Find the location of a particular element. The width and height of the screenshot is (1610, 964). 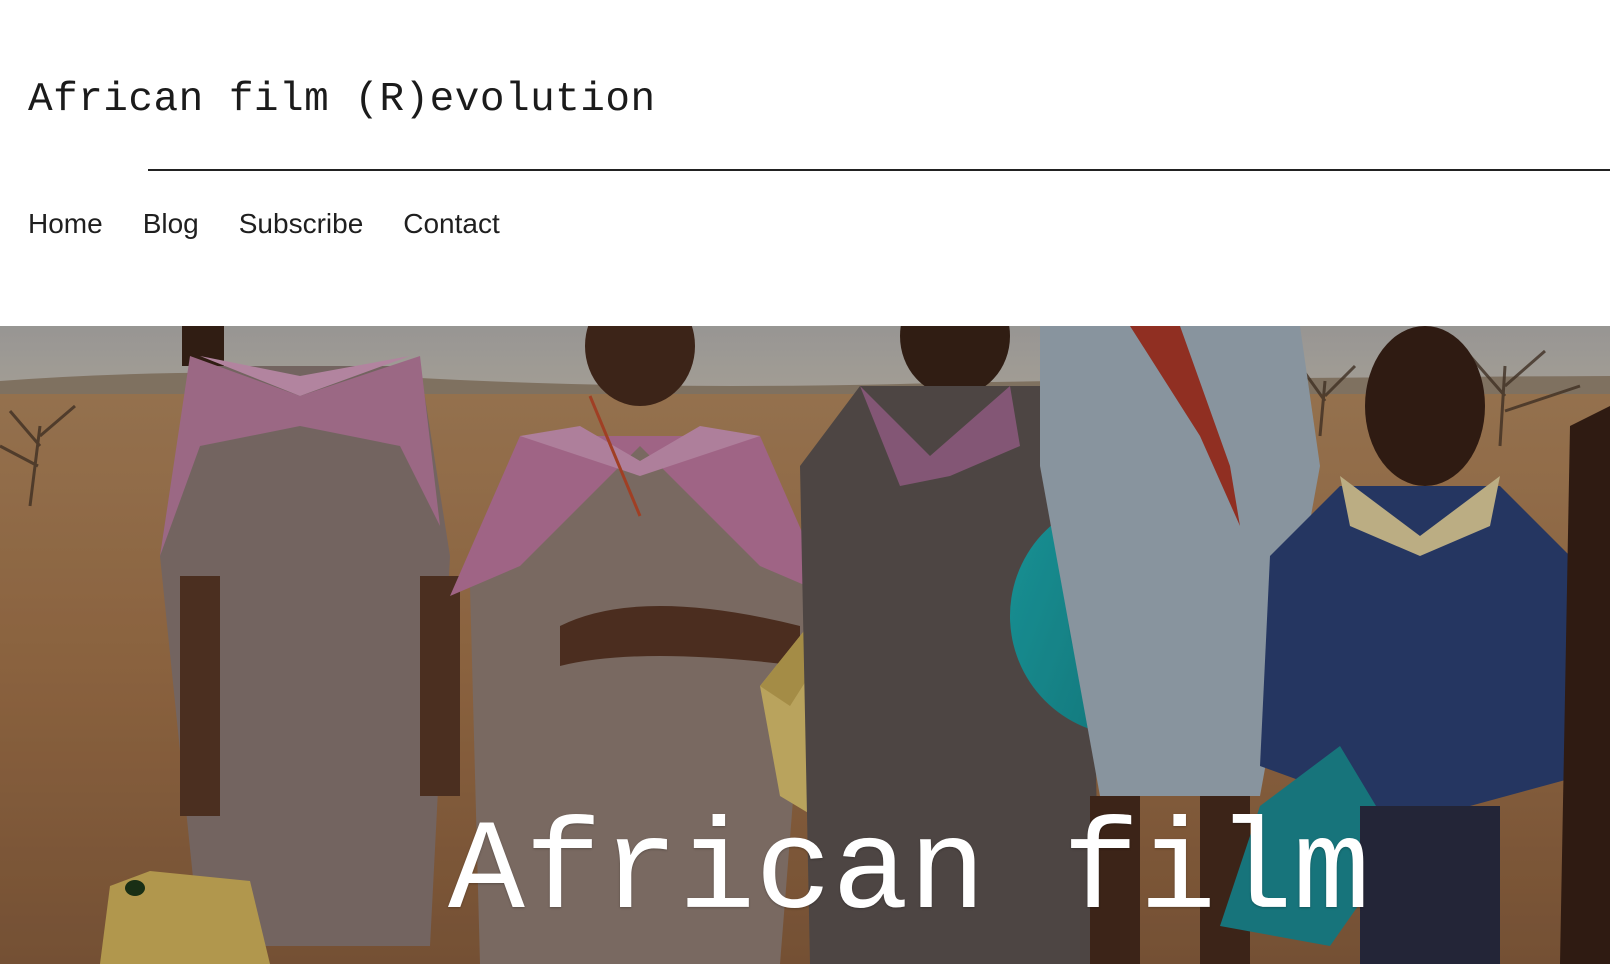

nav-link-blog: Blog is located at coordinates (171, 224).